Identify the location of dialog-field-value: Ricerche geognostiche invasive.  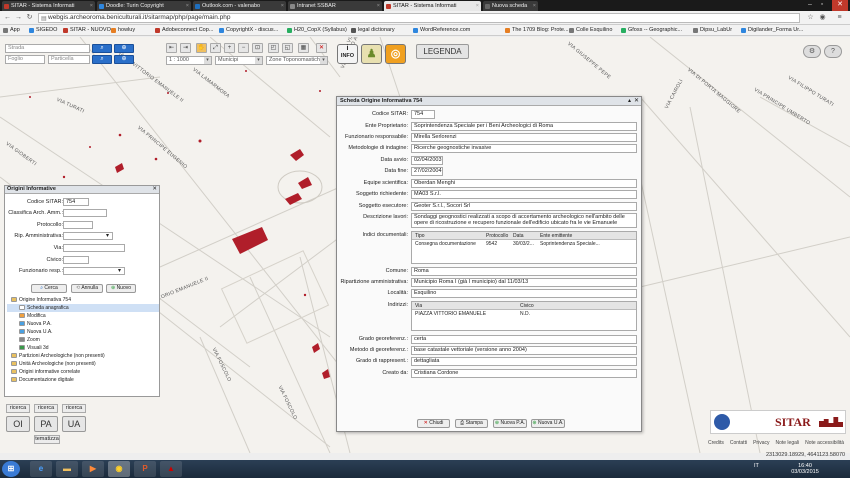
(524, 148).